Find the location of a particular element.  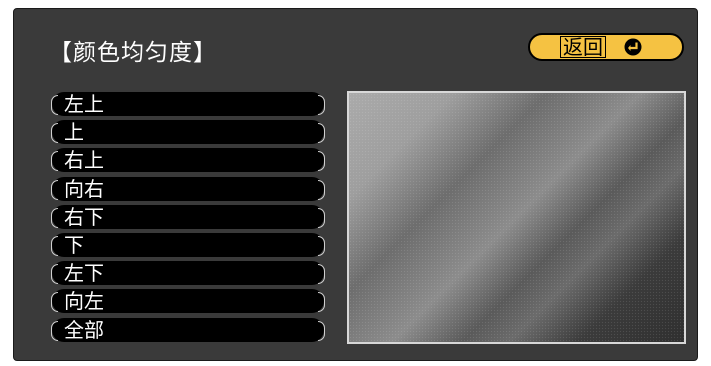

menu-item-bottom: 下 is located at coordinates (188, 244).